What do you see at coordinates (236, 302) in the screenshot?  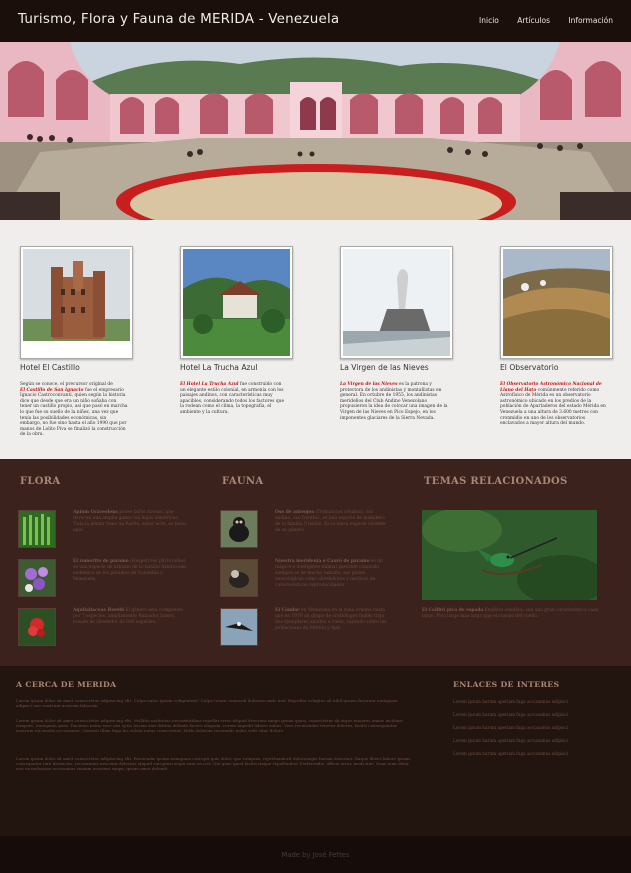 I see `hotel-photo` at bounding box center [236, 302].